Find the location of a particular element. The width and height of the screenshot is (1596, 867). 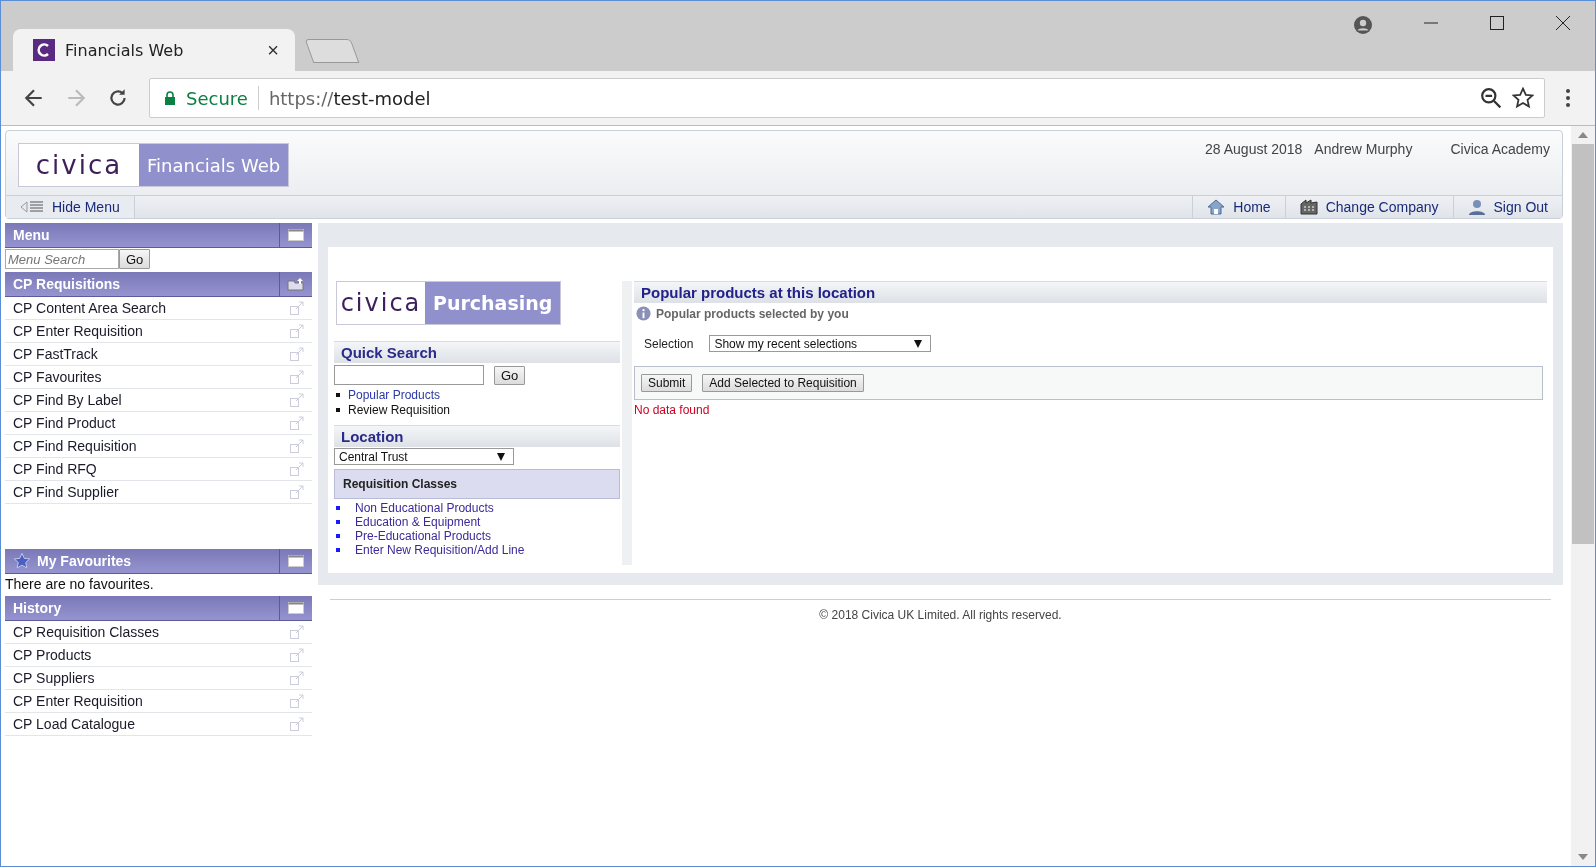

no-data-message: No data found is located at coordinates (672, 410).